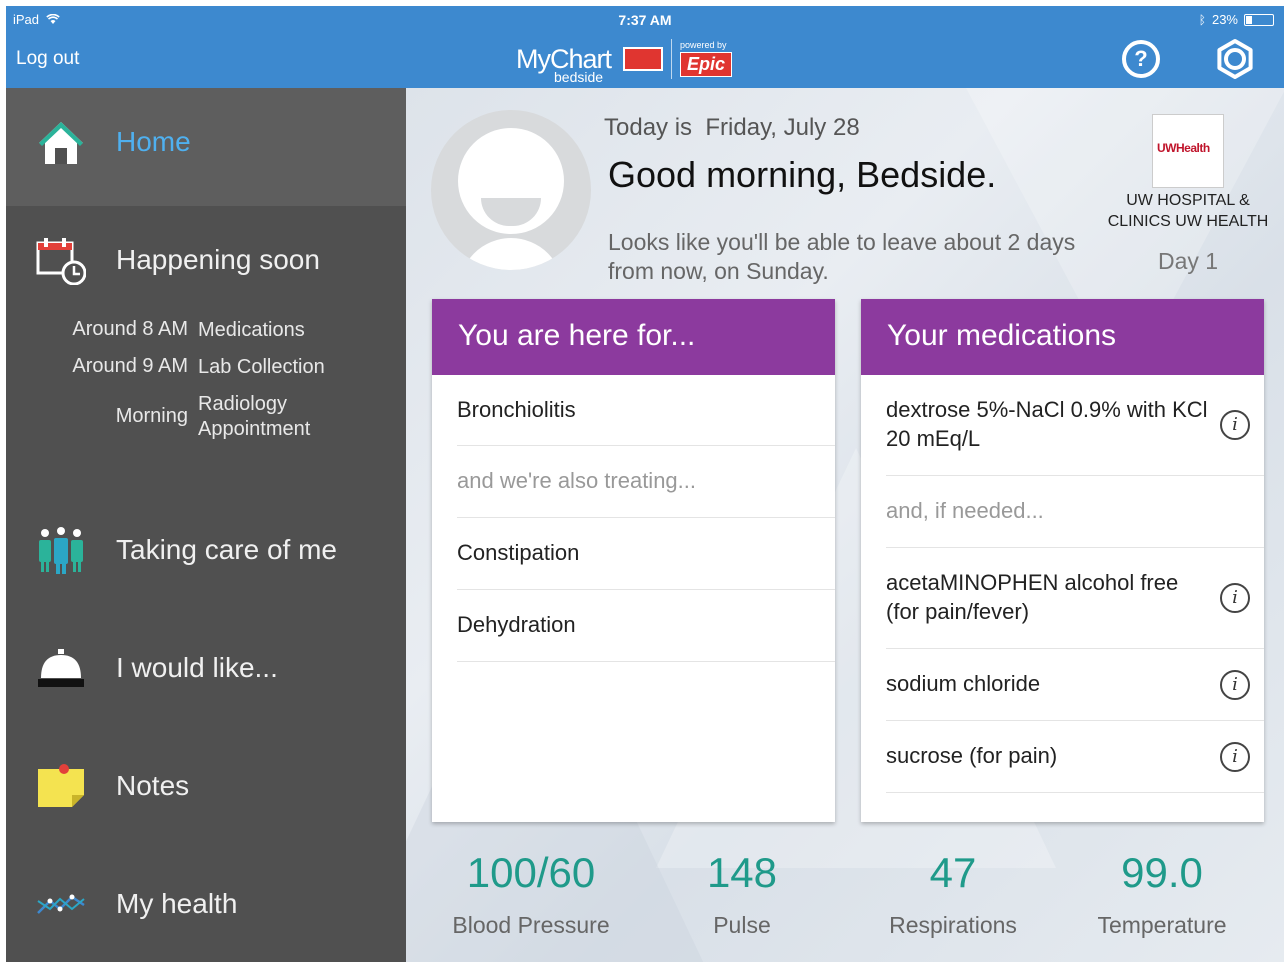  What do you see at coordinates (177, 903) in the screenshot?
I see `sidebar-label-my-health: My health` at bounding box center [177, 903].